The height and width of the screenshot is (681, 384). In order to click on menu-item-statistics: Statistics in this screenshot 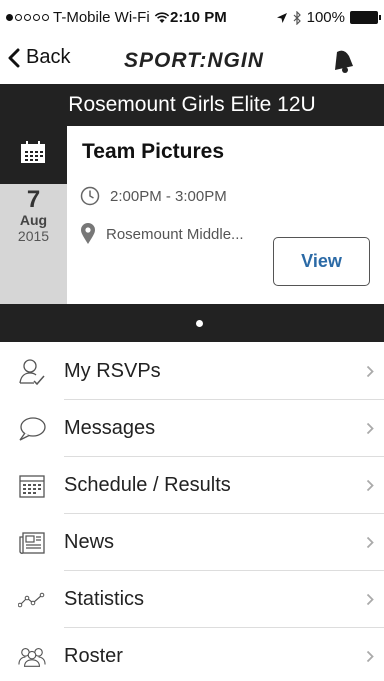, I will do `click(192, 599)`.